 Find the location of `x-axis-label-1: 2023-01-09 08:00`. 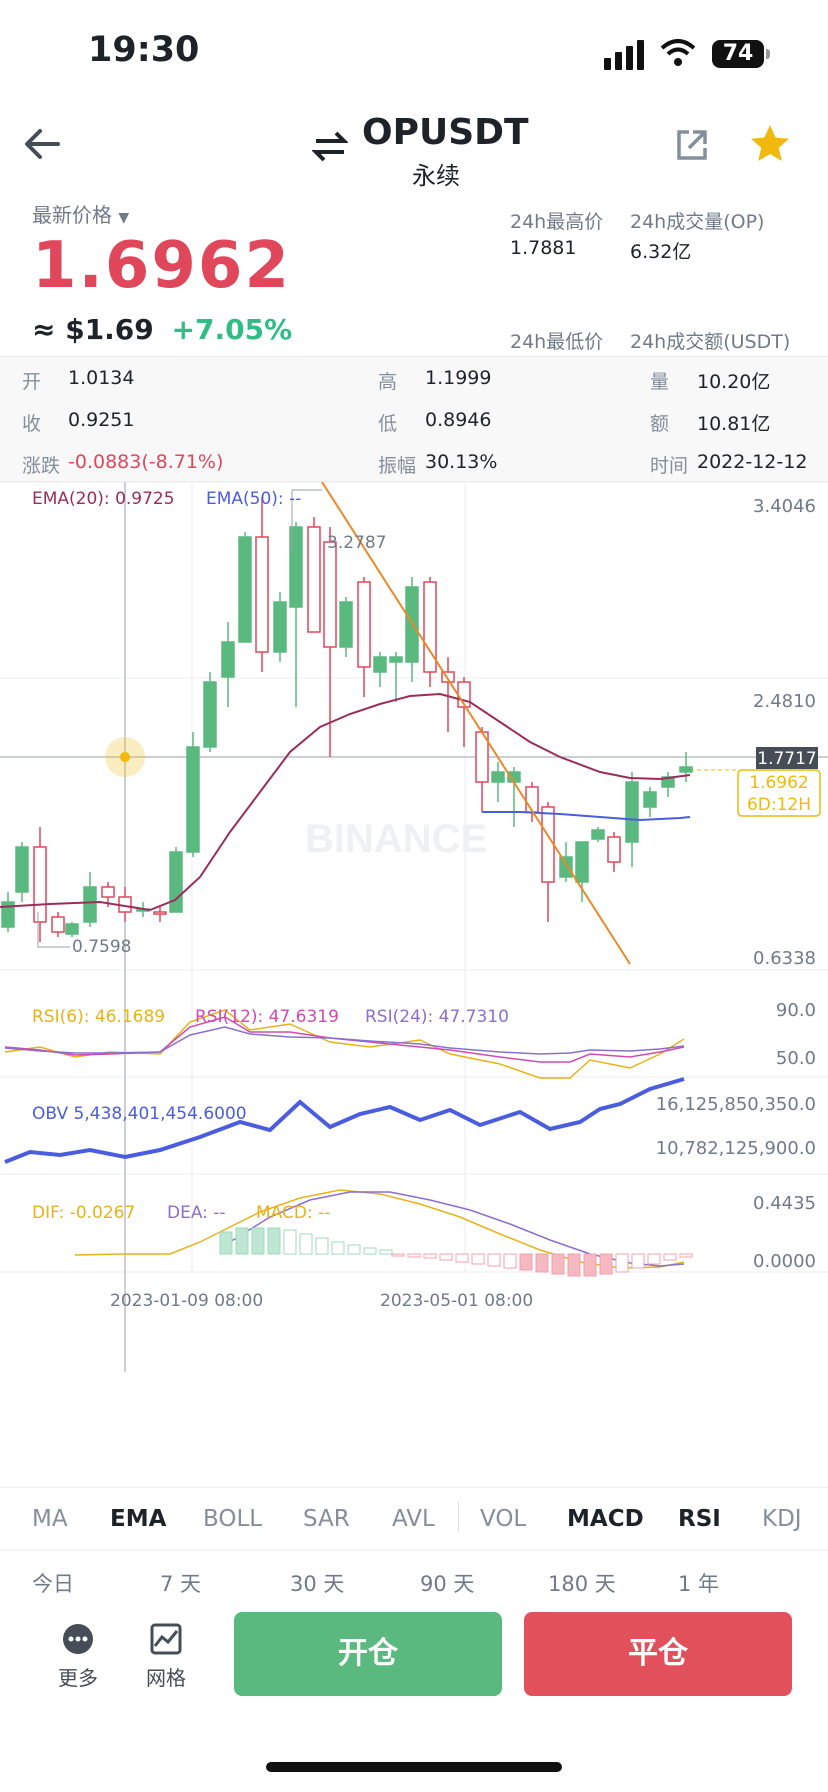

x-axis-label-1: 2023-01-09 08:00 is located at coordinates (186, 1301).